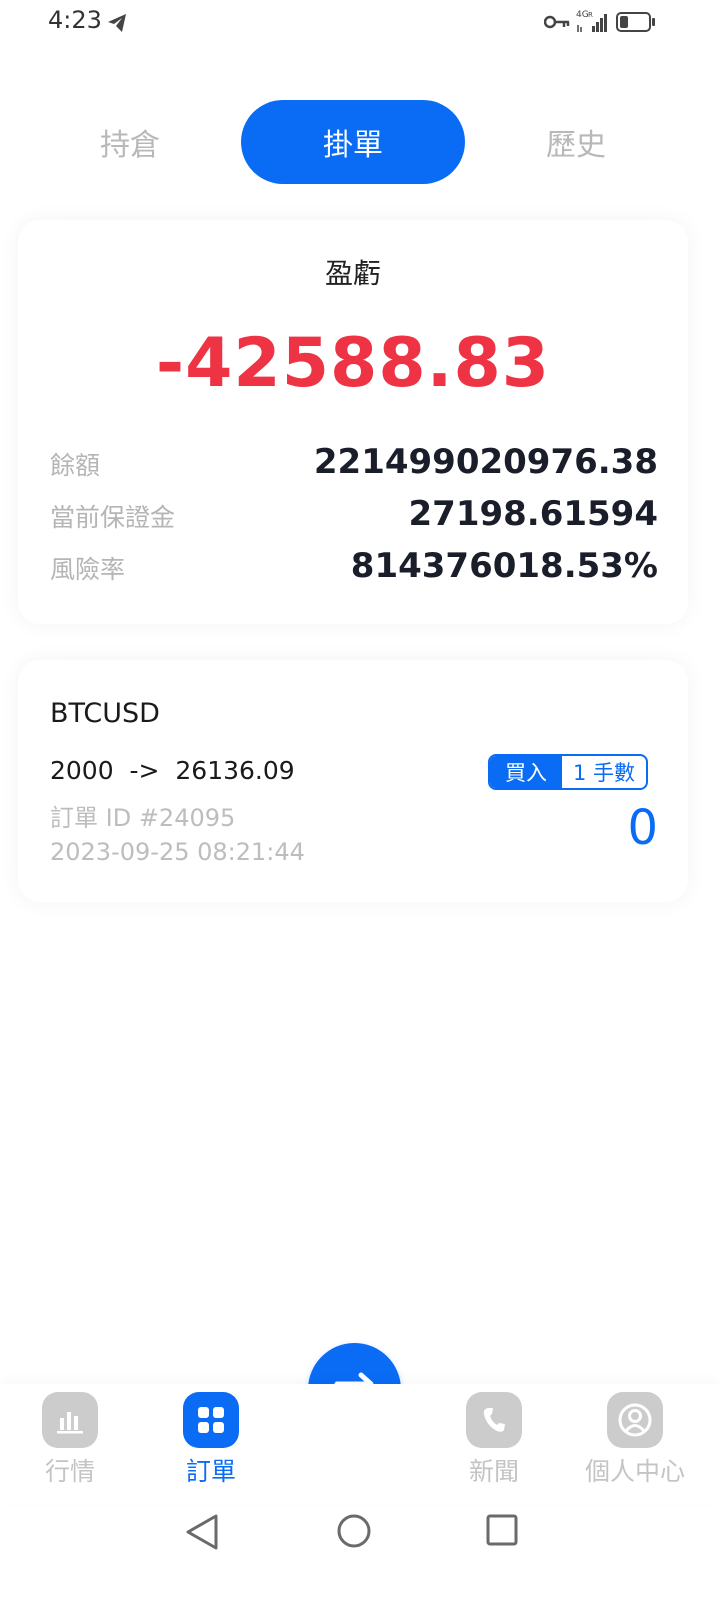 The image size is (720, 1600). I want to click on order-tabs: 持倉 掛單 歷史, so click(353, 142).